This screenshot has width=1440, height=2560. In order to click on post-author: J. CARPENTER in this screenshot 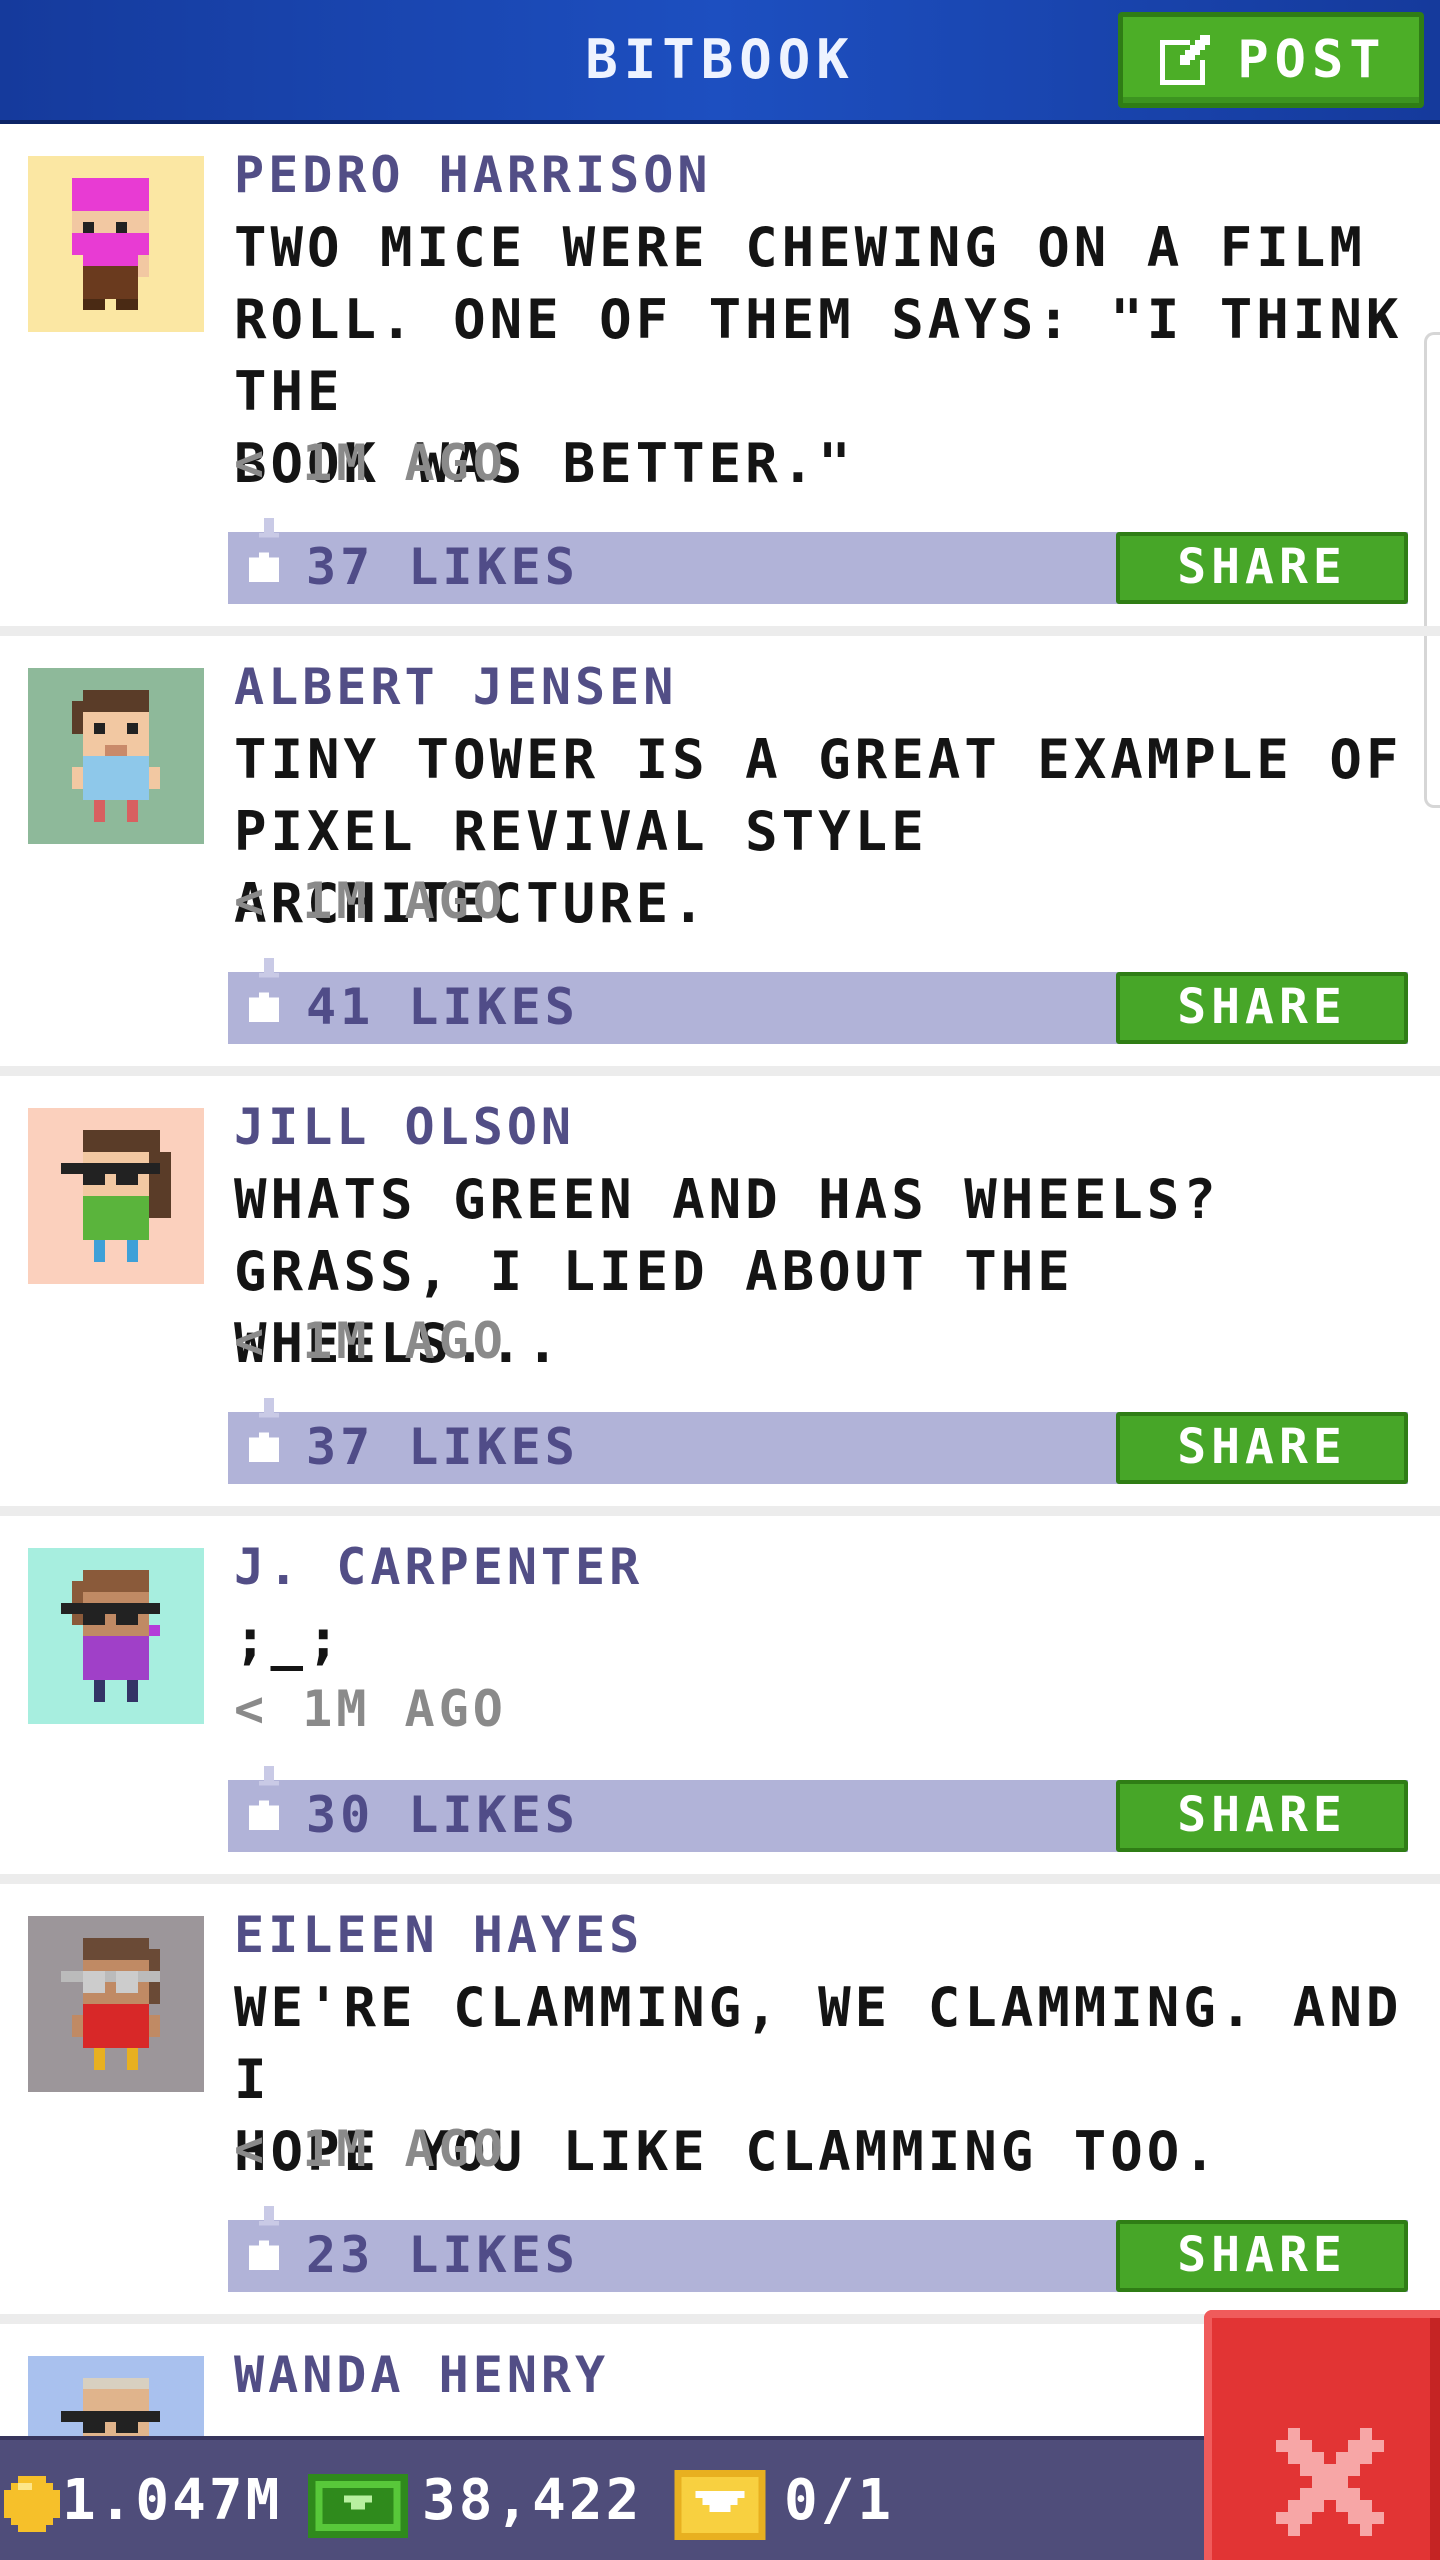, I will do `click(438, 1567)`.